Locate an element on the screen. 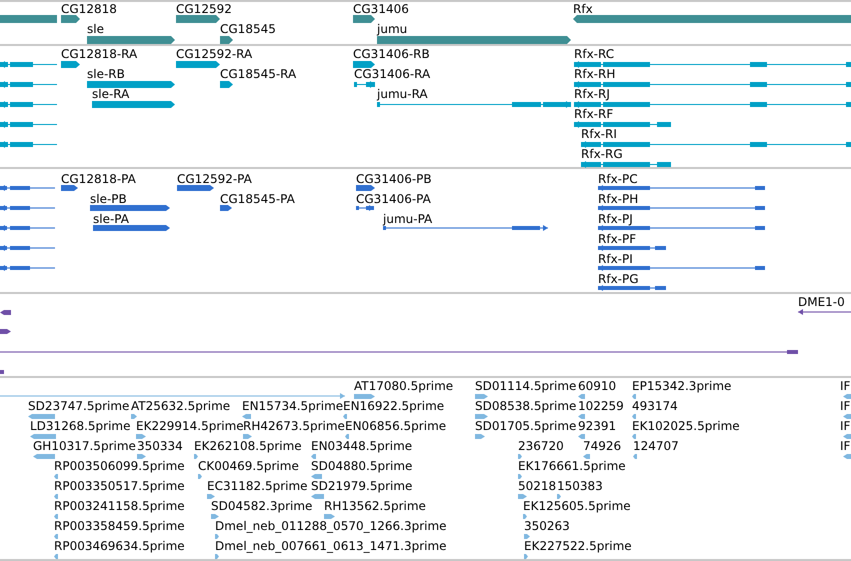 The image size is (851, 561). feature-label: Rfx-PF is located at coordinates (617, 239).